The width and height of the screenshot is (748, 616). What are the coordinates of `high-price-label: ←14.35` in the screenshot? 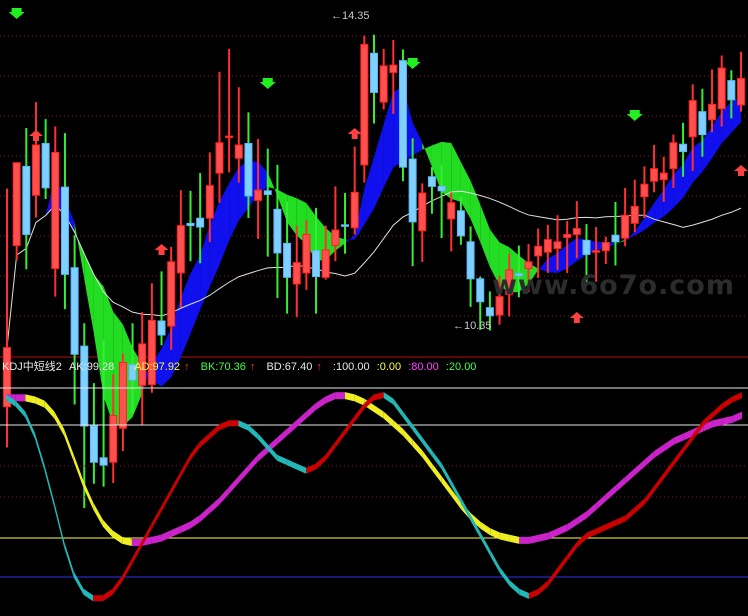 It's located at (350, 16).